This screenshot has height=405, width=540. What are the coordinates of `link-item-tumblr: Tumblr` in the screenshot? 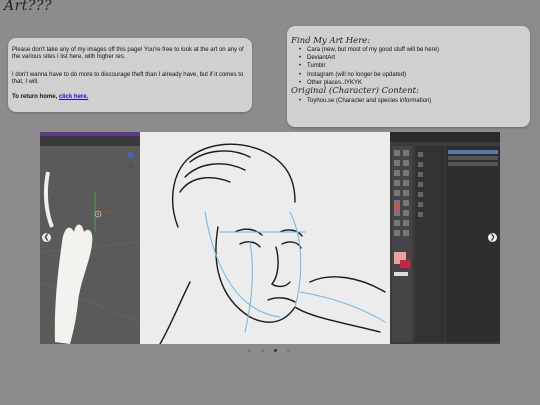 It's located at (369, 66).